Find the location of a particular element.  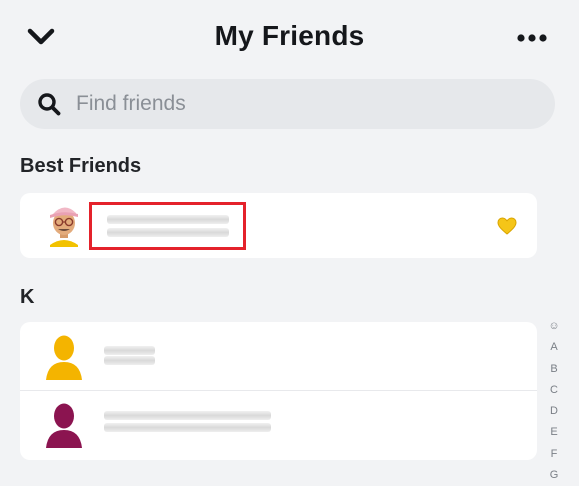

index-b: B is located at coordinates (554, 369).